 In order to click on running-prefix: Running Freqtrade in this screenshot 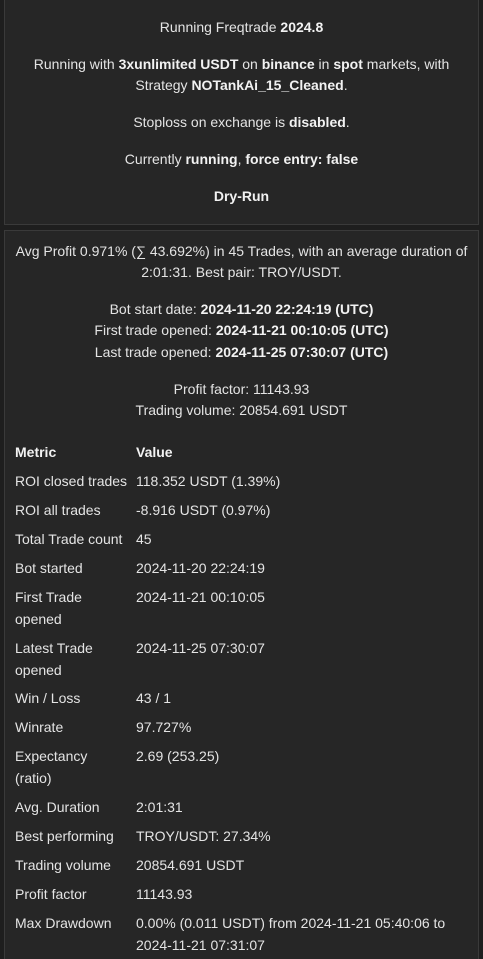, I will do `click(218, 27)`.